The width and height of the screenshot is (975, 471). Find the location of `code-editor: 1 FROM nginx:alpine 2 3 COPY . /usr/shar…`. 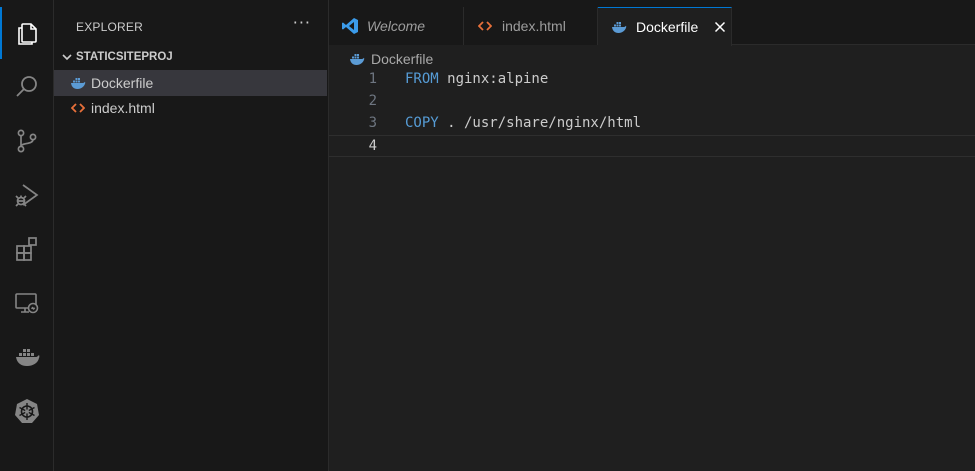

code-editor: 1 FROM nginx:alpine 2 3 COPY . /usr/shar… is located at coordinates (652, 113).